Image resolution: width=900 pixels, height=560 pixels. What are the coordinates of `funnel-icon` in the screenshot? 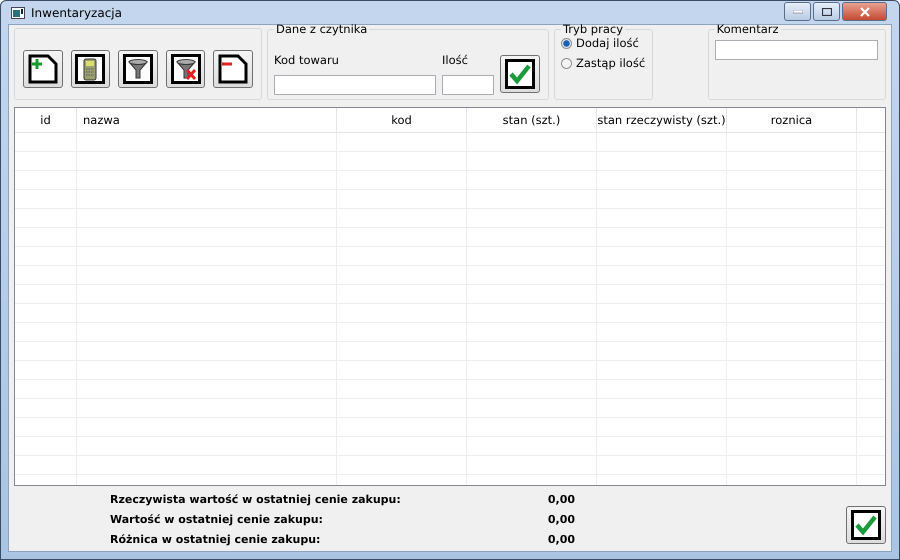 It's located at (137, 69).